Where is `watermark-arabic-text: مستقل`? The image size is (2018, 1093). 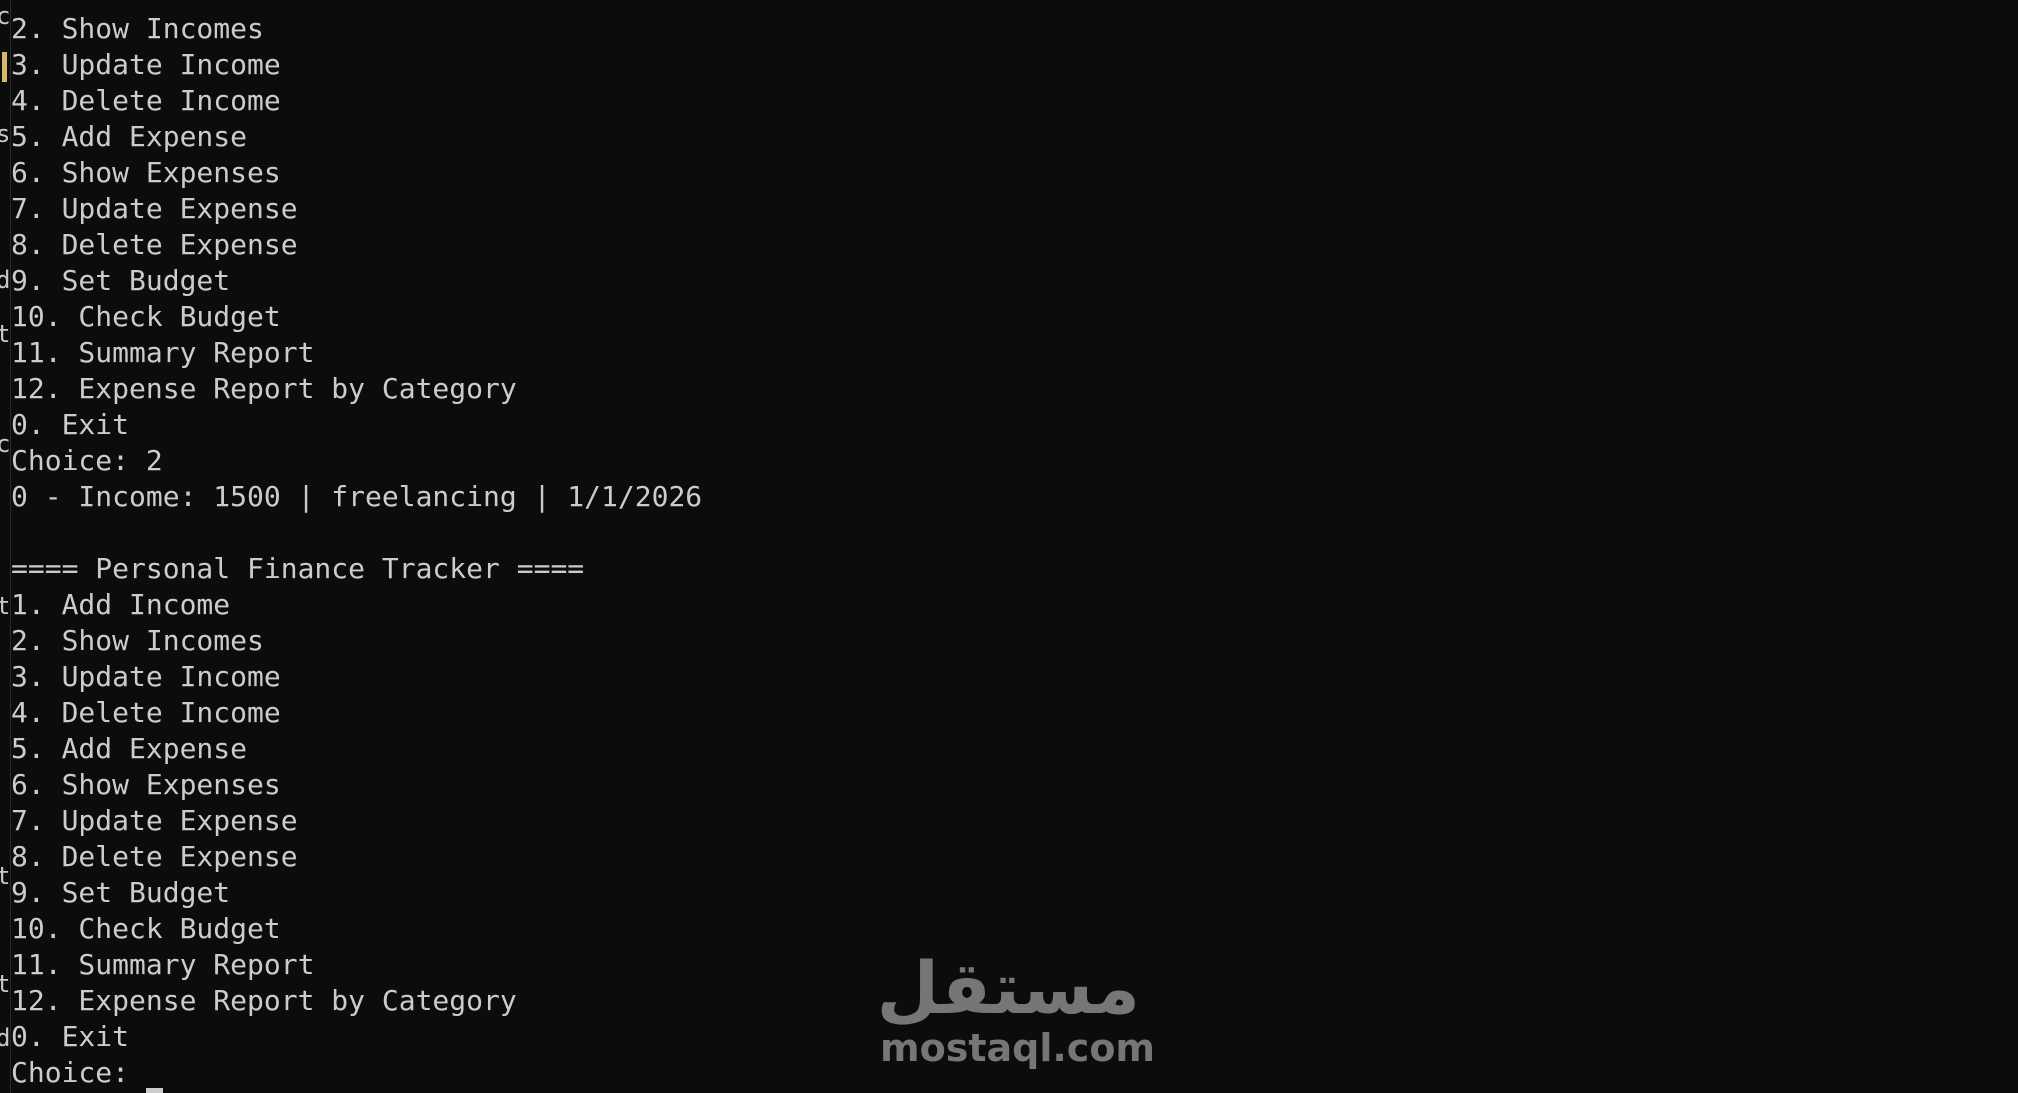
watermark-arabic-text: مستقل is located at coordinates (1008, 988).